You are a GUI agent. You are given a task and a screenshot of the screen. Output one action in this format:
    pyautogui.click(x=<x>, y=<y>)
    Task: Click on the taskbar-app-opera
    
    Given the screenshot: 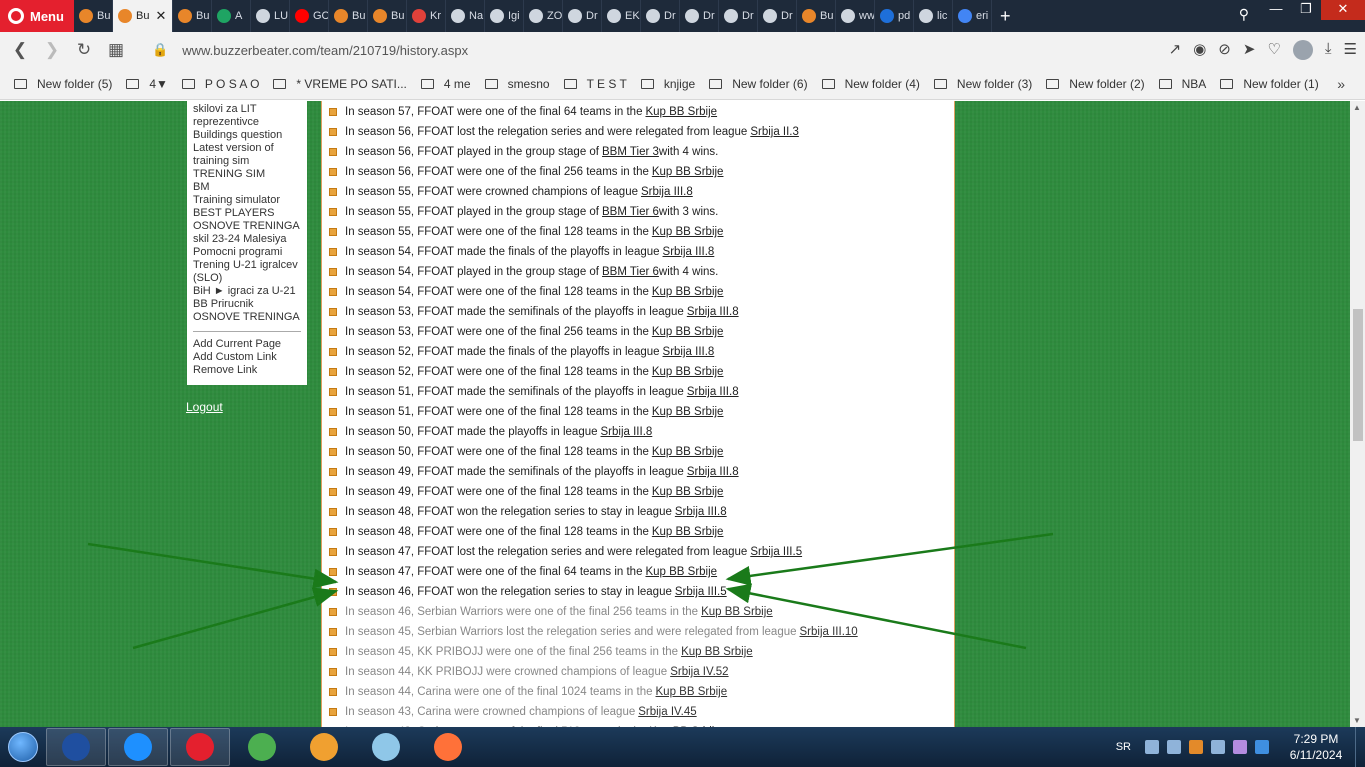 What is the action you would take?
    pyautogui.click(x=200, y=747)
    